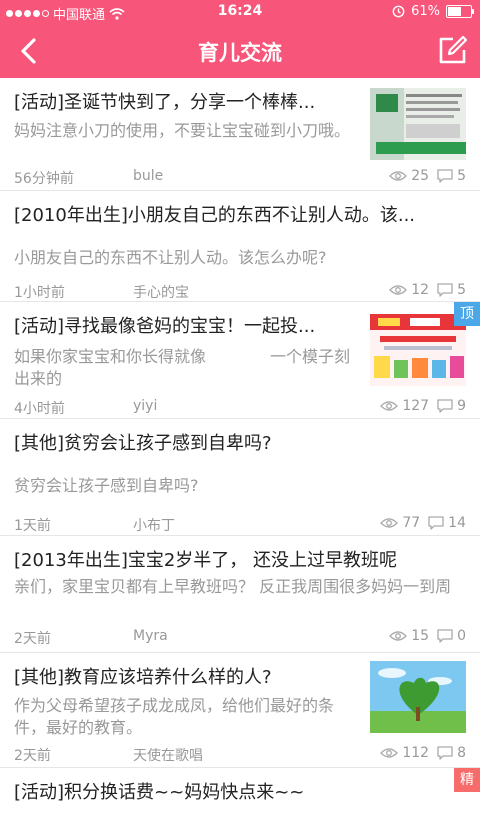 This screenshot has height=818, width=480. What do you see at coordinates (240, 12) in the screenshot?
I see `status-bar: 中国联通 16:24 61%` at bounding box center [240, 12].